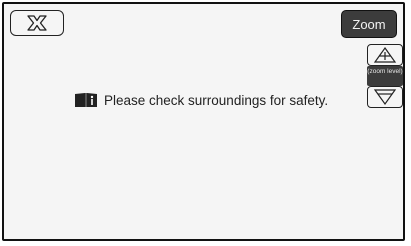 Image resolution: width=411 pixels, height=246 pixels. I want to click on close-button, so click(37, 23).